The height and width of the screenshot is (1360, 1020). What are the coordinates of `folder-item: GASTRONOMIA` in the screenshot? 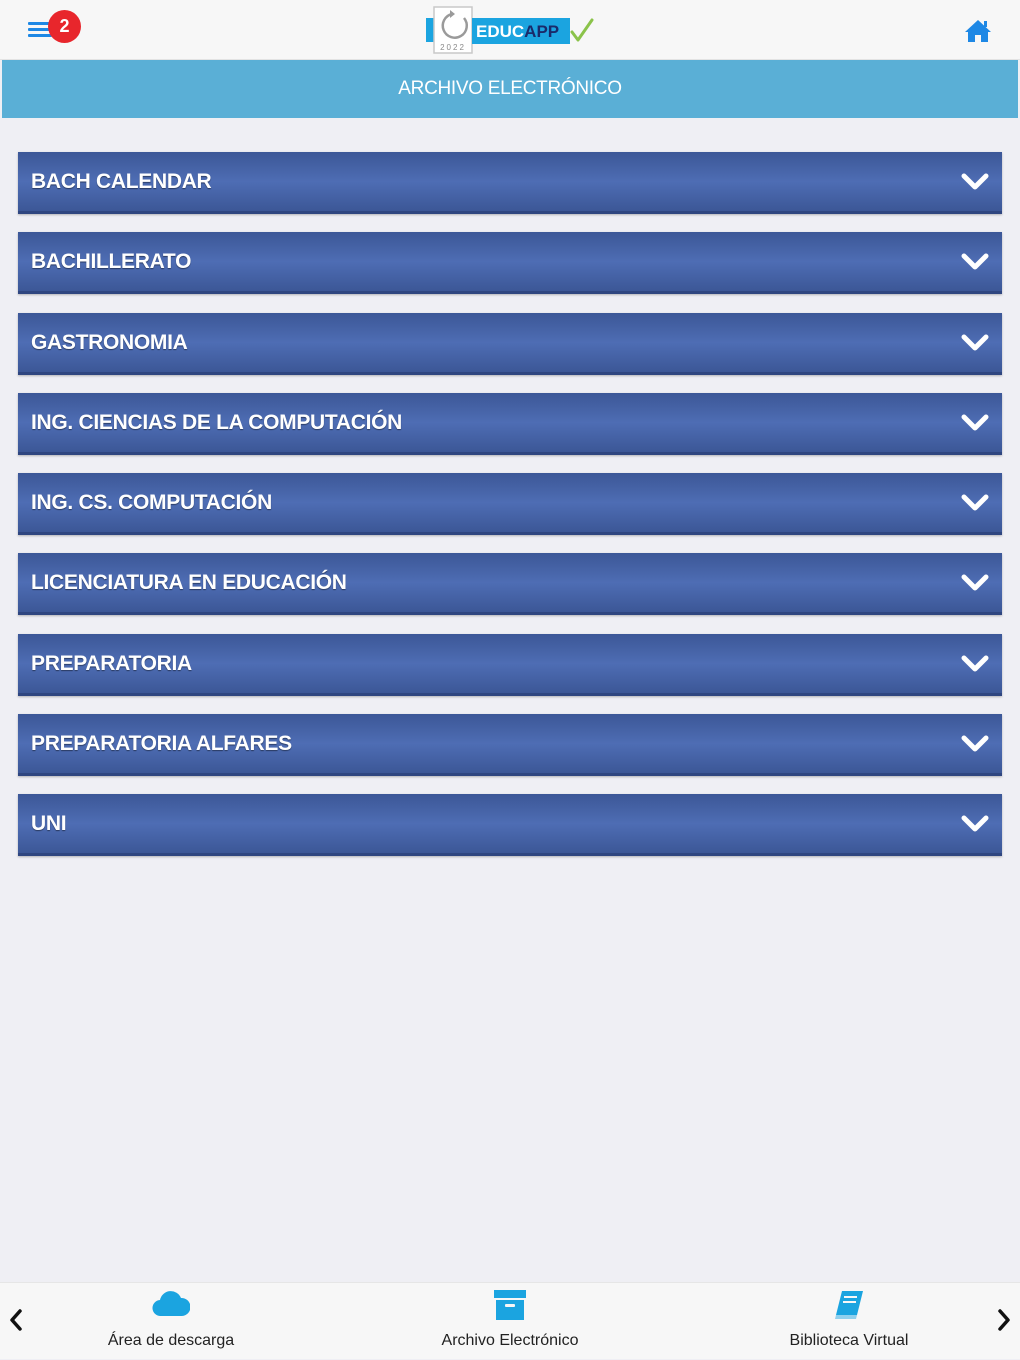 It's located at (510, 343).